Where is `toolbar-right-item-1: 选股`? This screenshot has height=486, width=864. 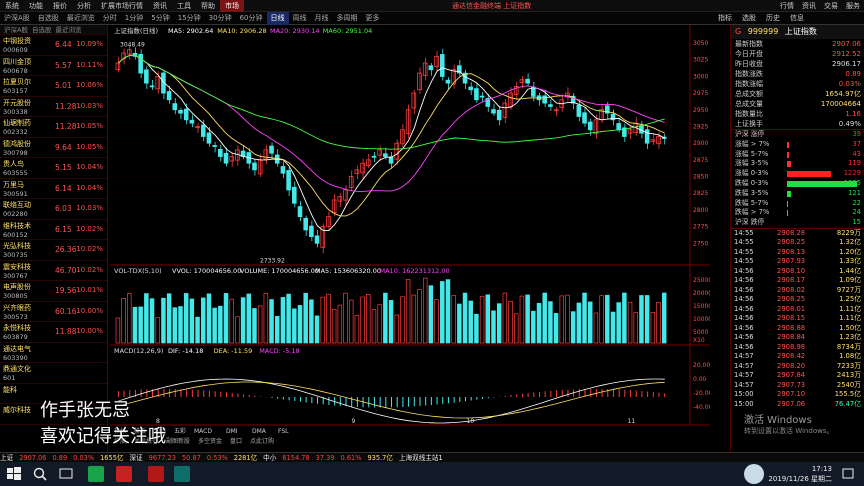 toolbar-right-item-1: 选股 is located at coordinates (749, 18).